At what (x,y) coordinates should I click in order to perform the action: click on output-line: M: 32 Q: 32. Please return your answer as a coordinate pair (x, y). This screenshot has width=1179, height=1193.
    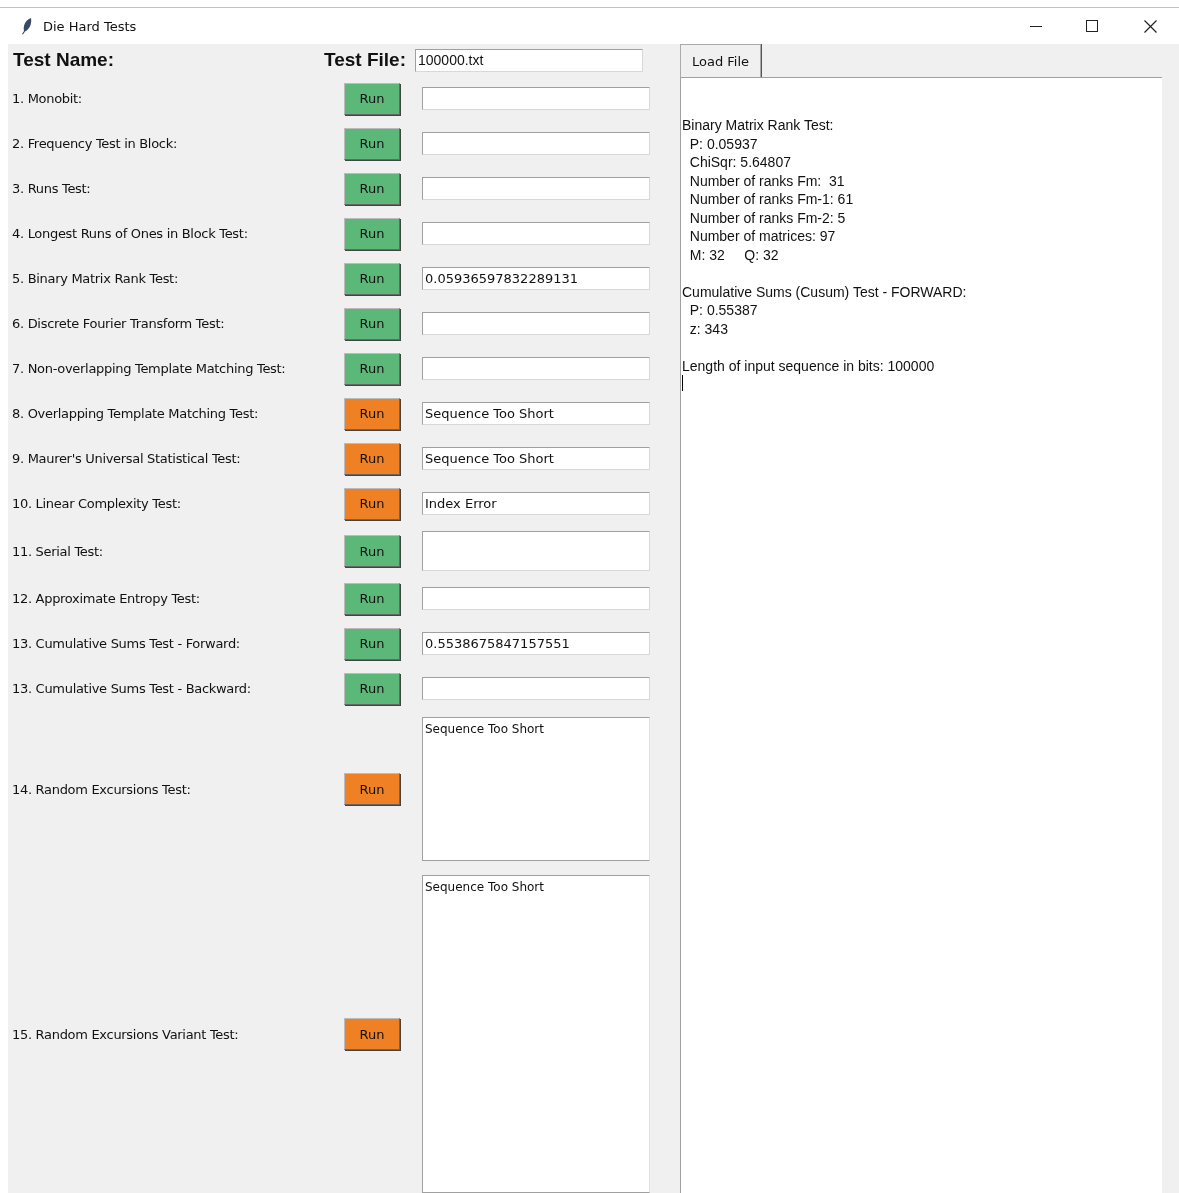
    Looking at the image, I should click on (734, 254).